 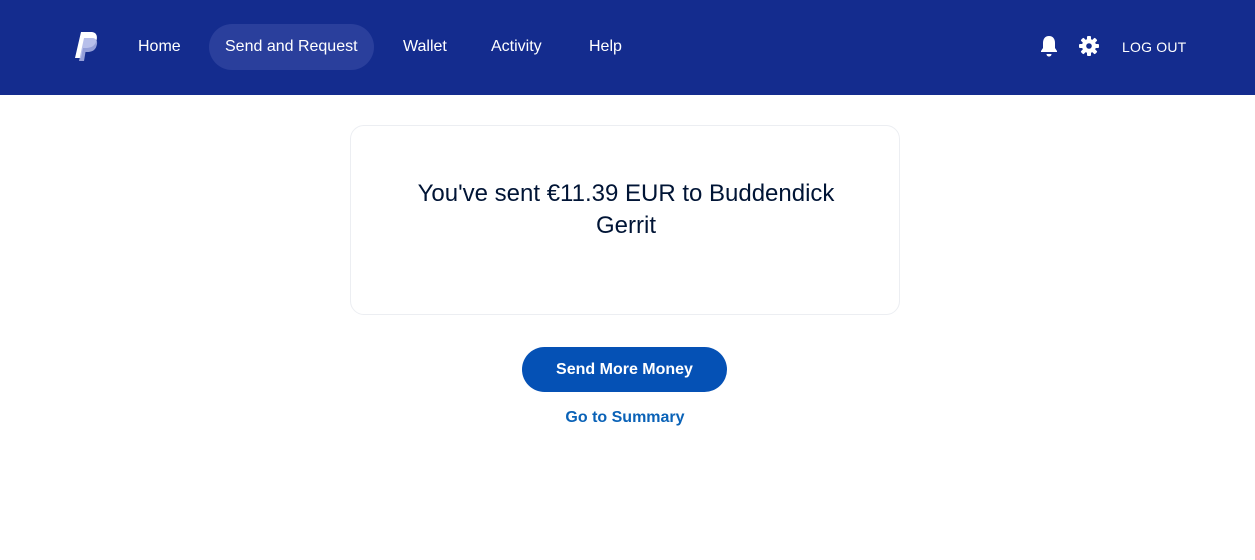 What do you see at coordinates (605, 47) in the screenshot?
I see `nav-help: Help` at bounding box center [605, 47].